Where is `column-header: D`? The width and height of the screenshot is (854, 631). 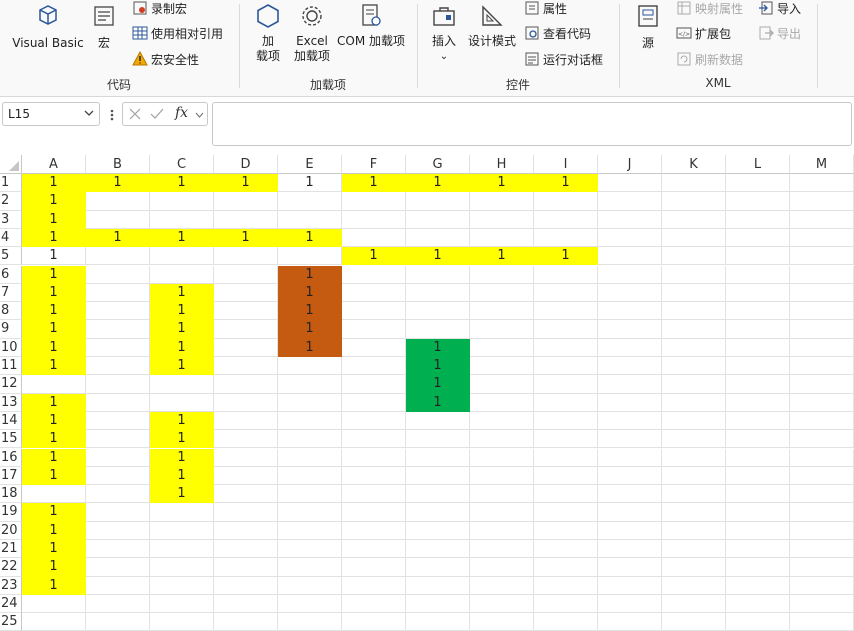 column-header: D is located at coordinates (246, 164).